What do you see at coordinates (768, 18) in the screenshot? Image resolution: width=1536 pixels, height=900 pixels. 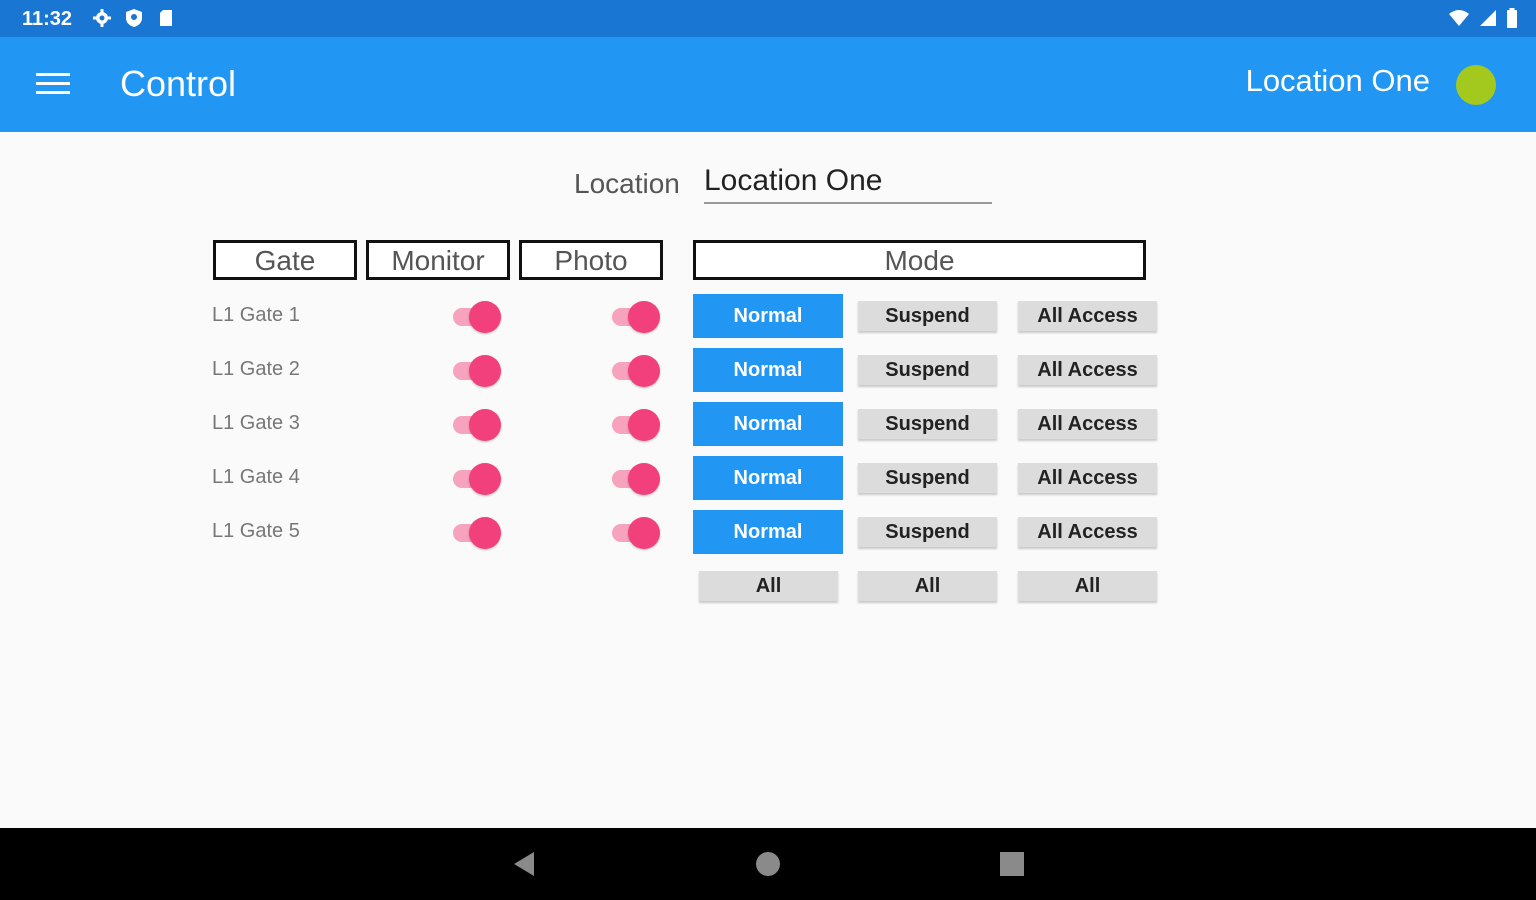 I see `status-bar: 11:32` at bounding box center [768, 18].